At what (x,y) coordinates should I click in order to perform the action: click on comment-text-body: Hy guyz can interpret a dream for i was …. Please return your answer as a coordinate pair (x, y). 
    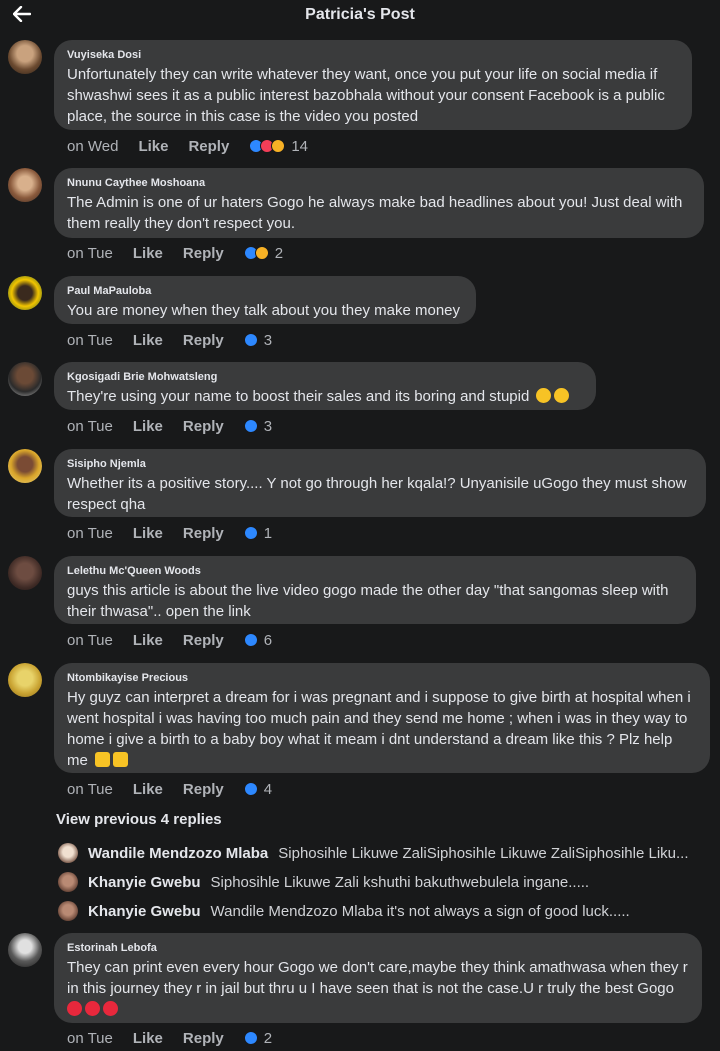
    Looking at the image, I should click on (379, 729).